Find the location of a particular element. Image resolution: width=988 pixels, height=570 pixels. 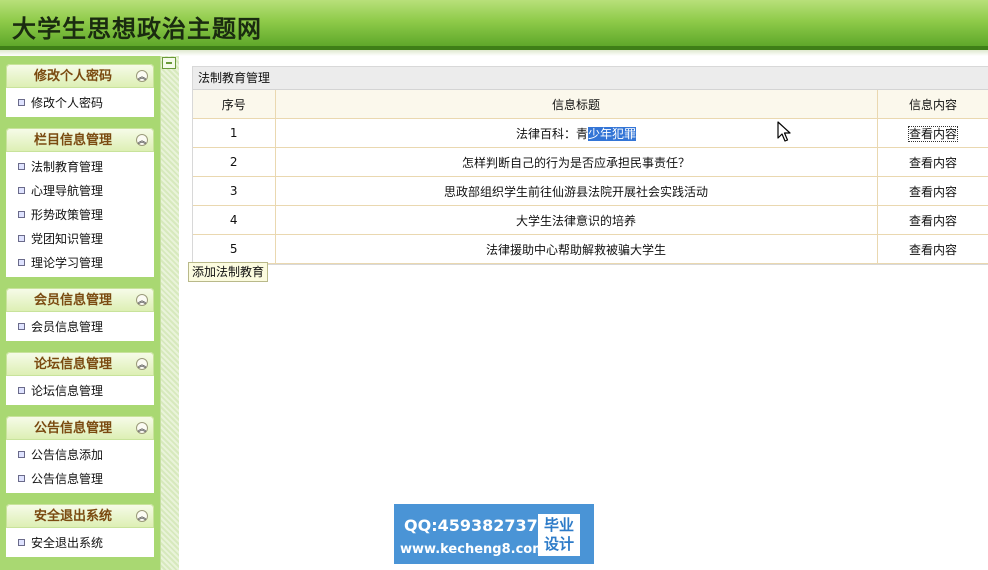

watermark-url: www.kecheng8.com is located at coordinates (473, 549).